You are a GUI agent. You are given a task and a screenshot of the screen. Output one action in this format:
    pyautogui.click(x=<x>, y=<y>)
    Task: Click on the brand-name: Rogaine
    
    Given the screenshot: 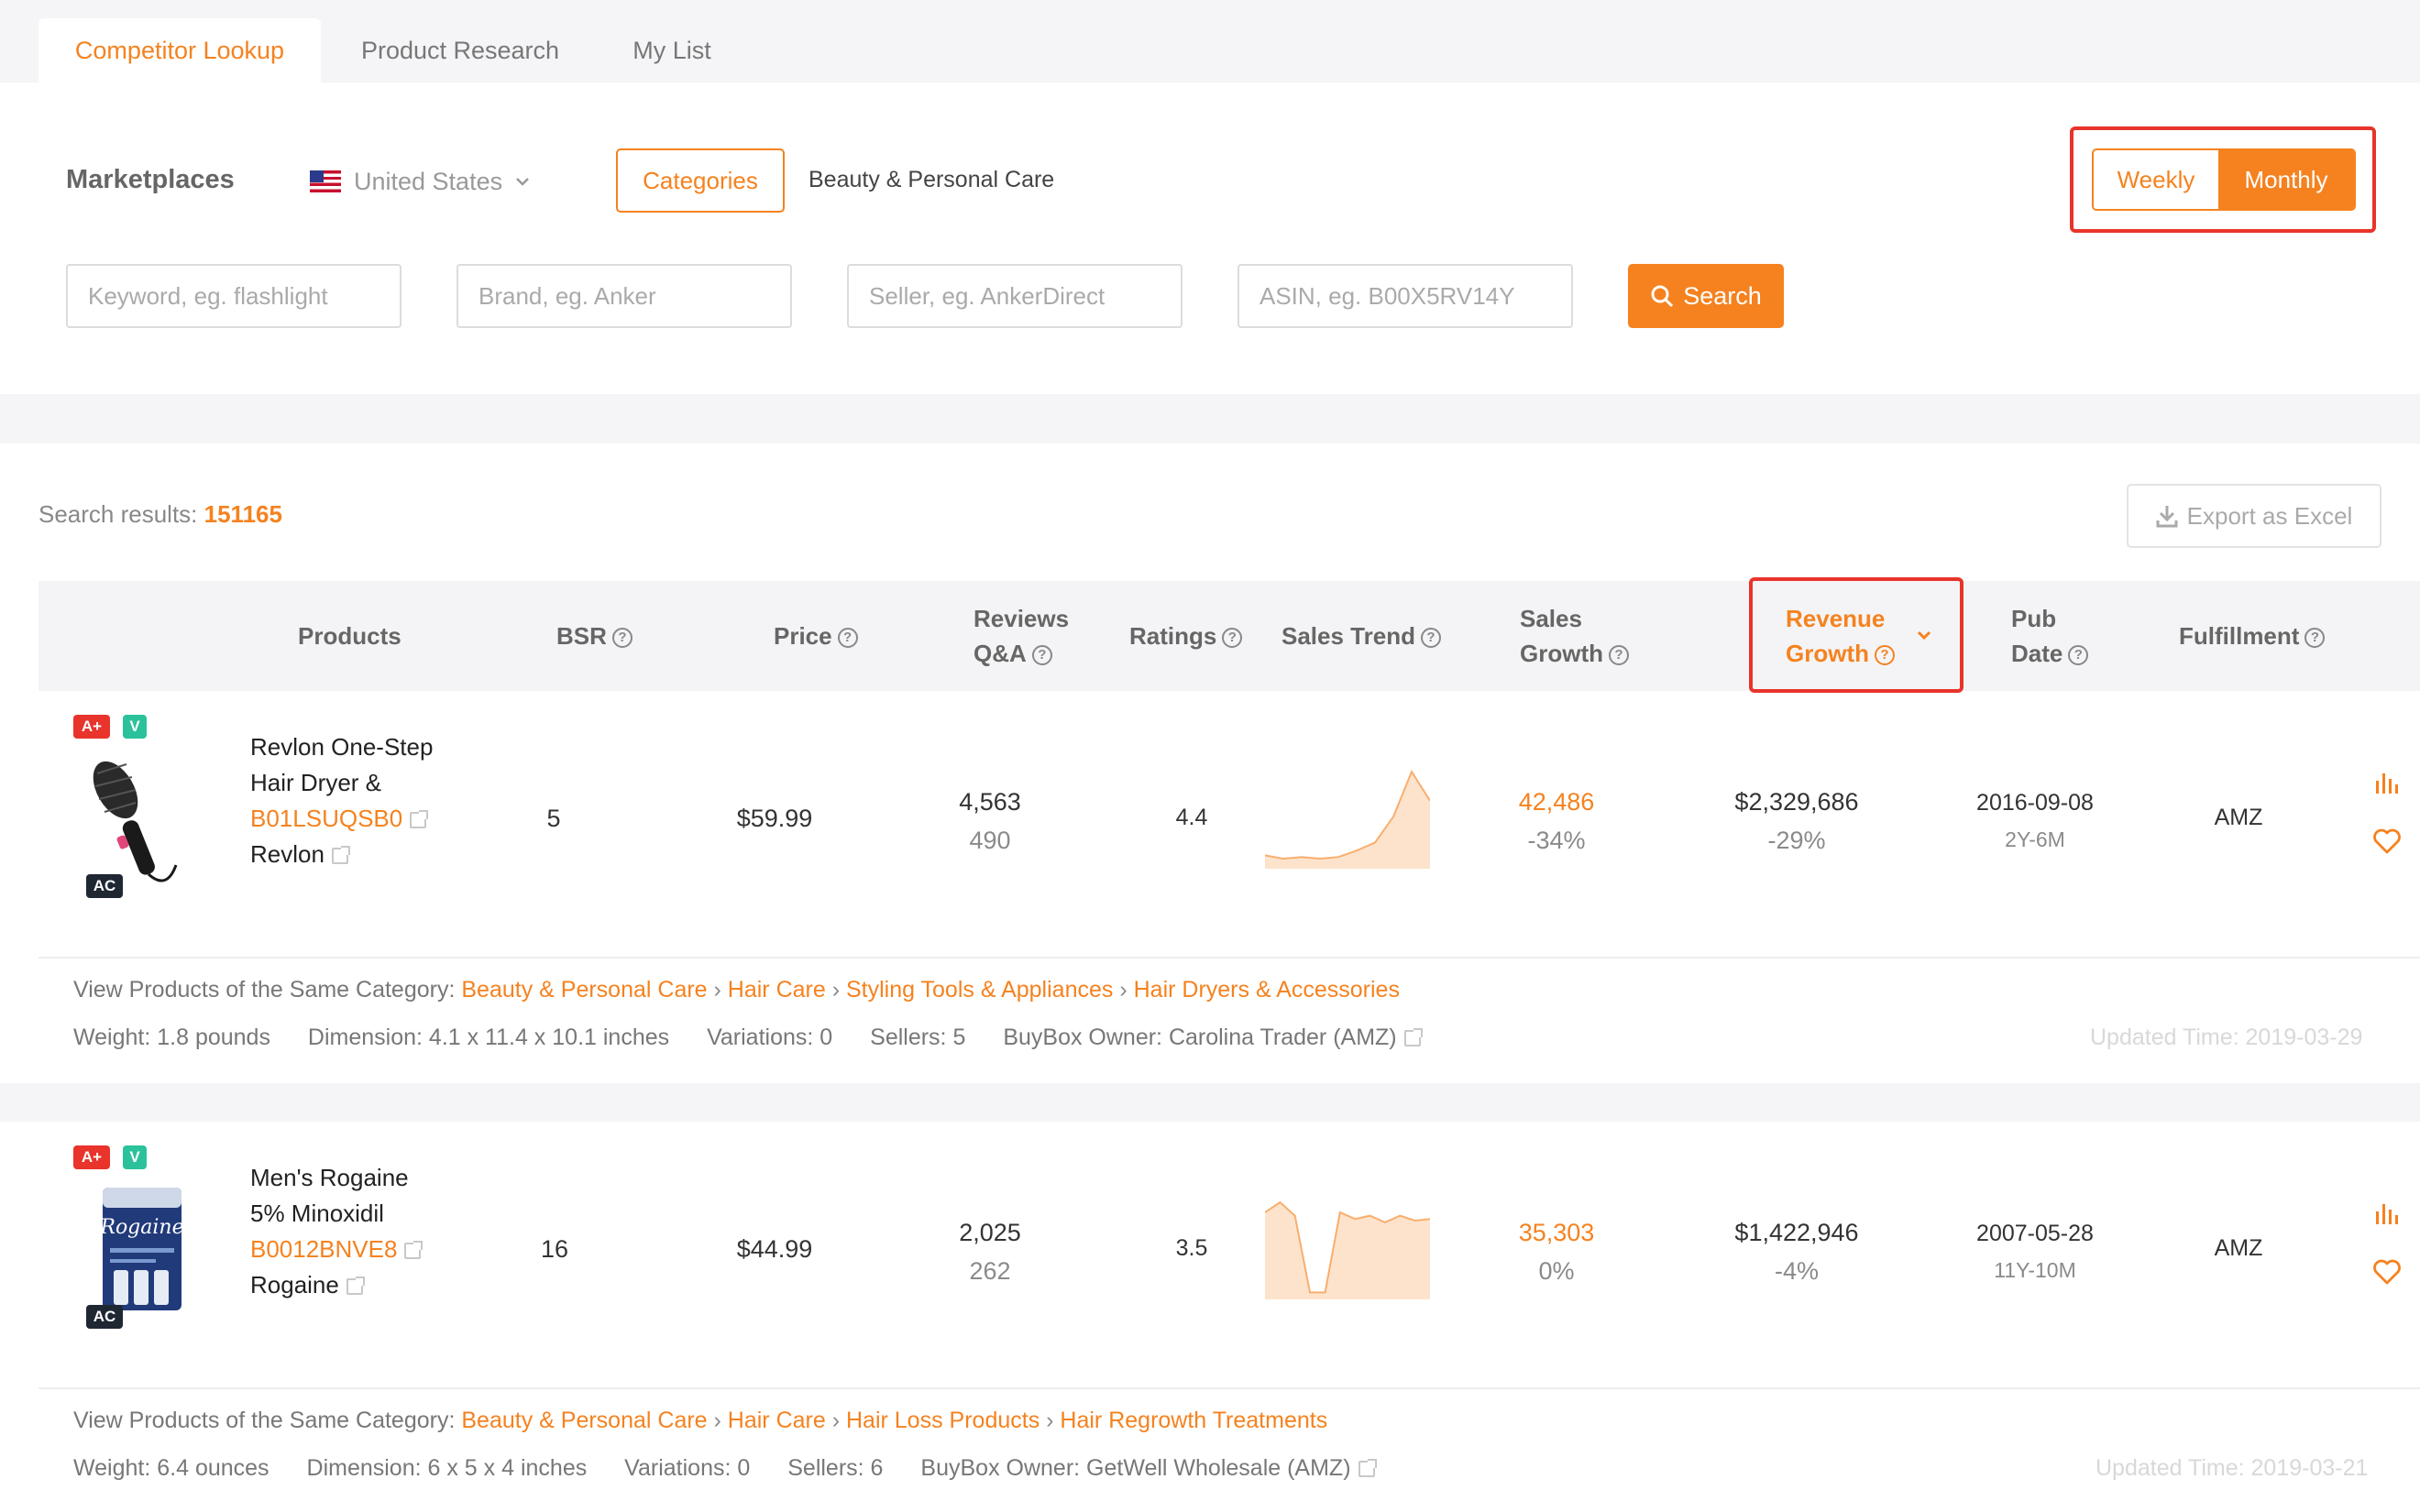 What is the action you would take?
    pyautogui.click(x=294, y=1284)
    